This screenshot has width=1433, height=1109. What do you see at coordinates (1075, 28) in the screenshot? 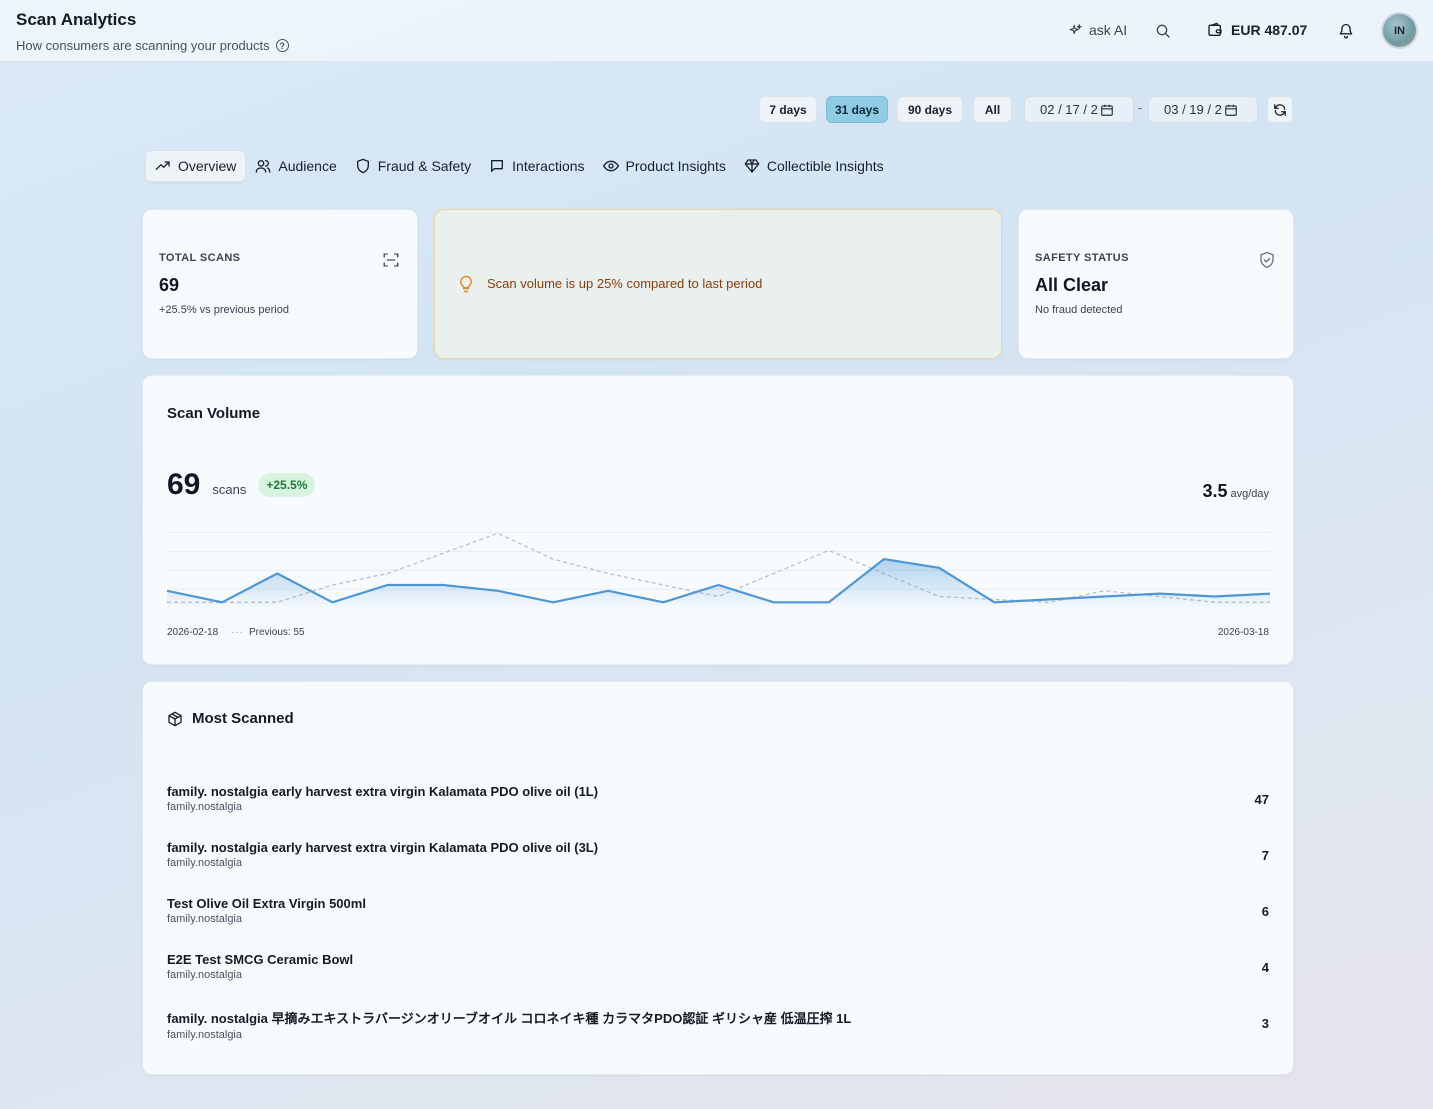
I see `sparkle-icon` at bounding box center [1075, 28].